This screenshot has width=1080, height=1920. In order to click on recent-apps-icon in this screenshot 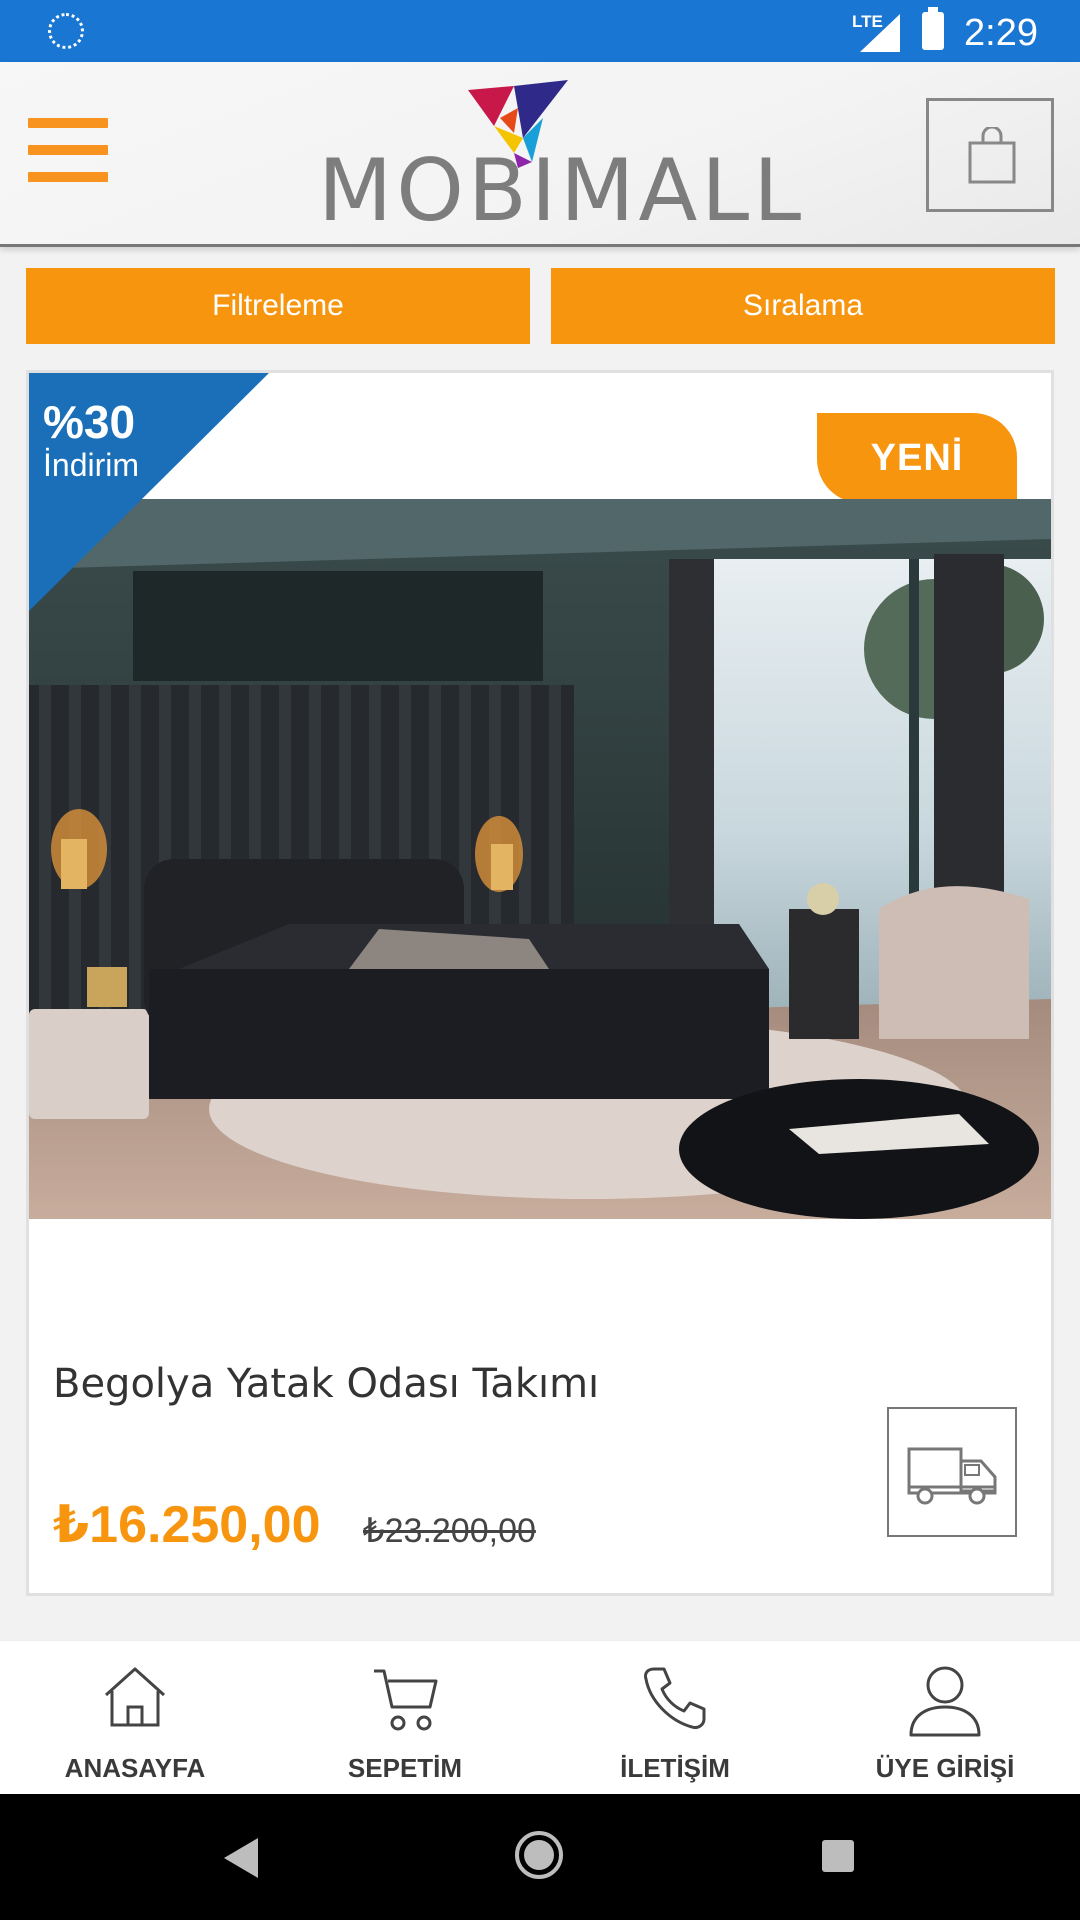, I will do `click(838, 1856)`.